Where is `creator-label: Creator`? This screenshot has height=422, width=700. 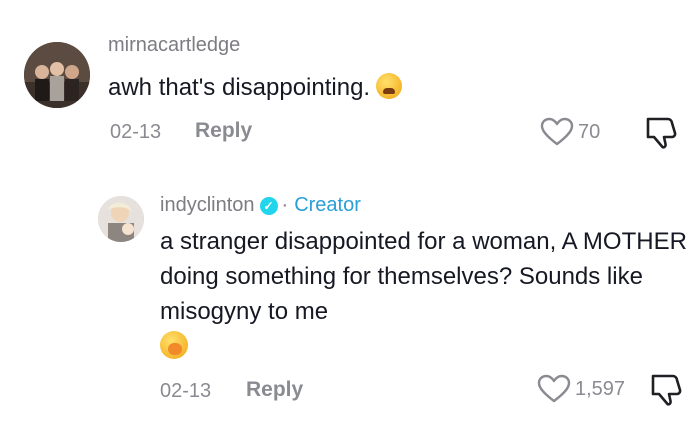 creator-label: Creator is located at coordinates (327, 205).